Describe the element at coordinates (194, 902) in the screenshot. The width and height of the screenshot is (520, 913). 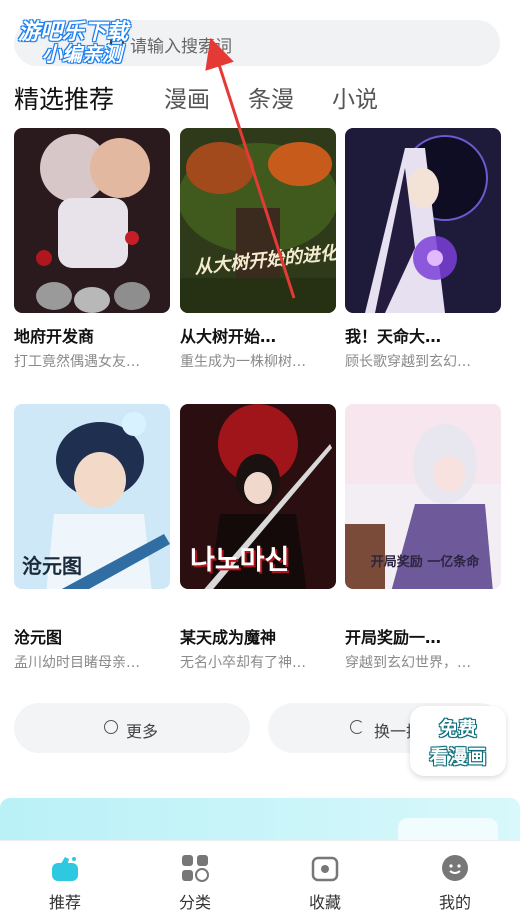
I see `nav-label: 分类` at that location.